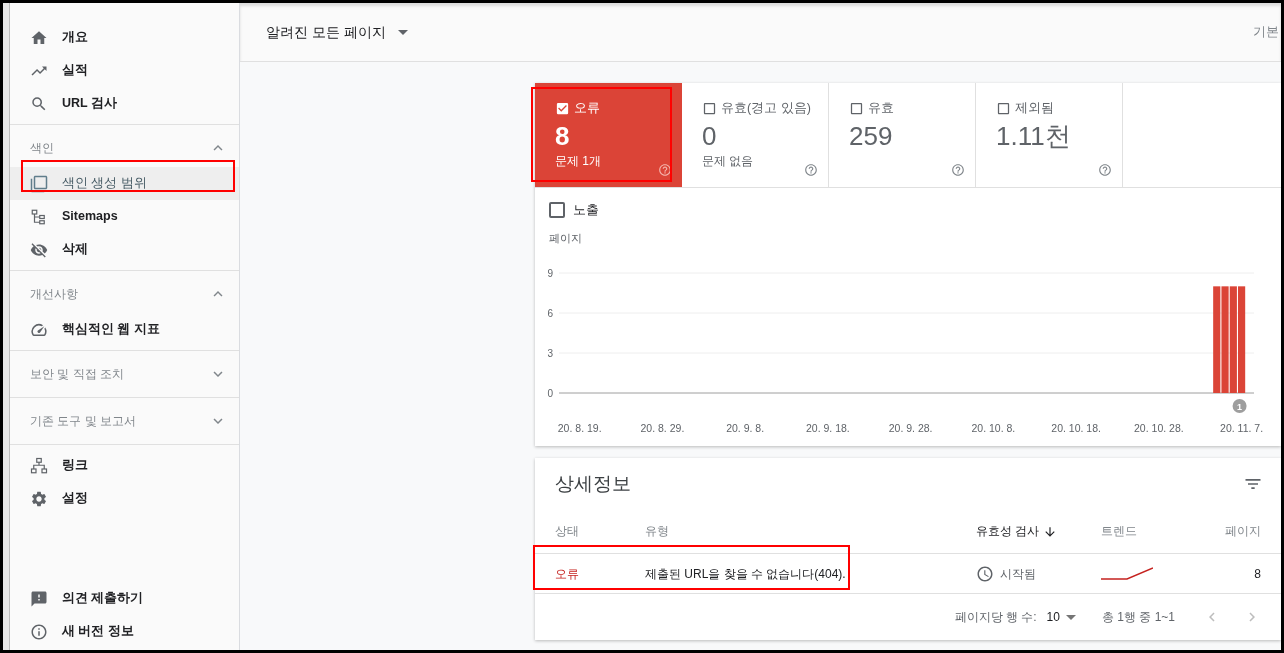 This screenshot has width=1284, height=653. What do you see at coordinates (755, 135) in the screenshot?
I see `status-card: 유효(경고 있음) 0 문제 없음` at bounding box center [755, 135].